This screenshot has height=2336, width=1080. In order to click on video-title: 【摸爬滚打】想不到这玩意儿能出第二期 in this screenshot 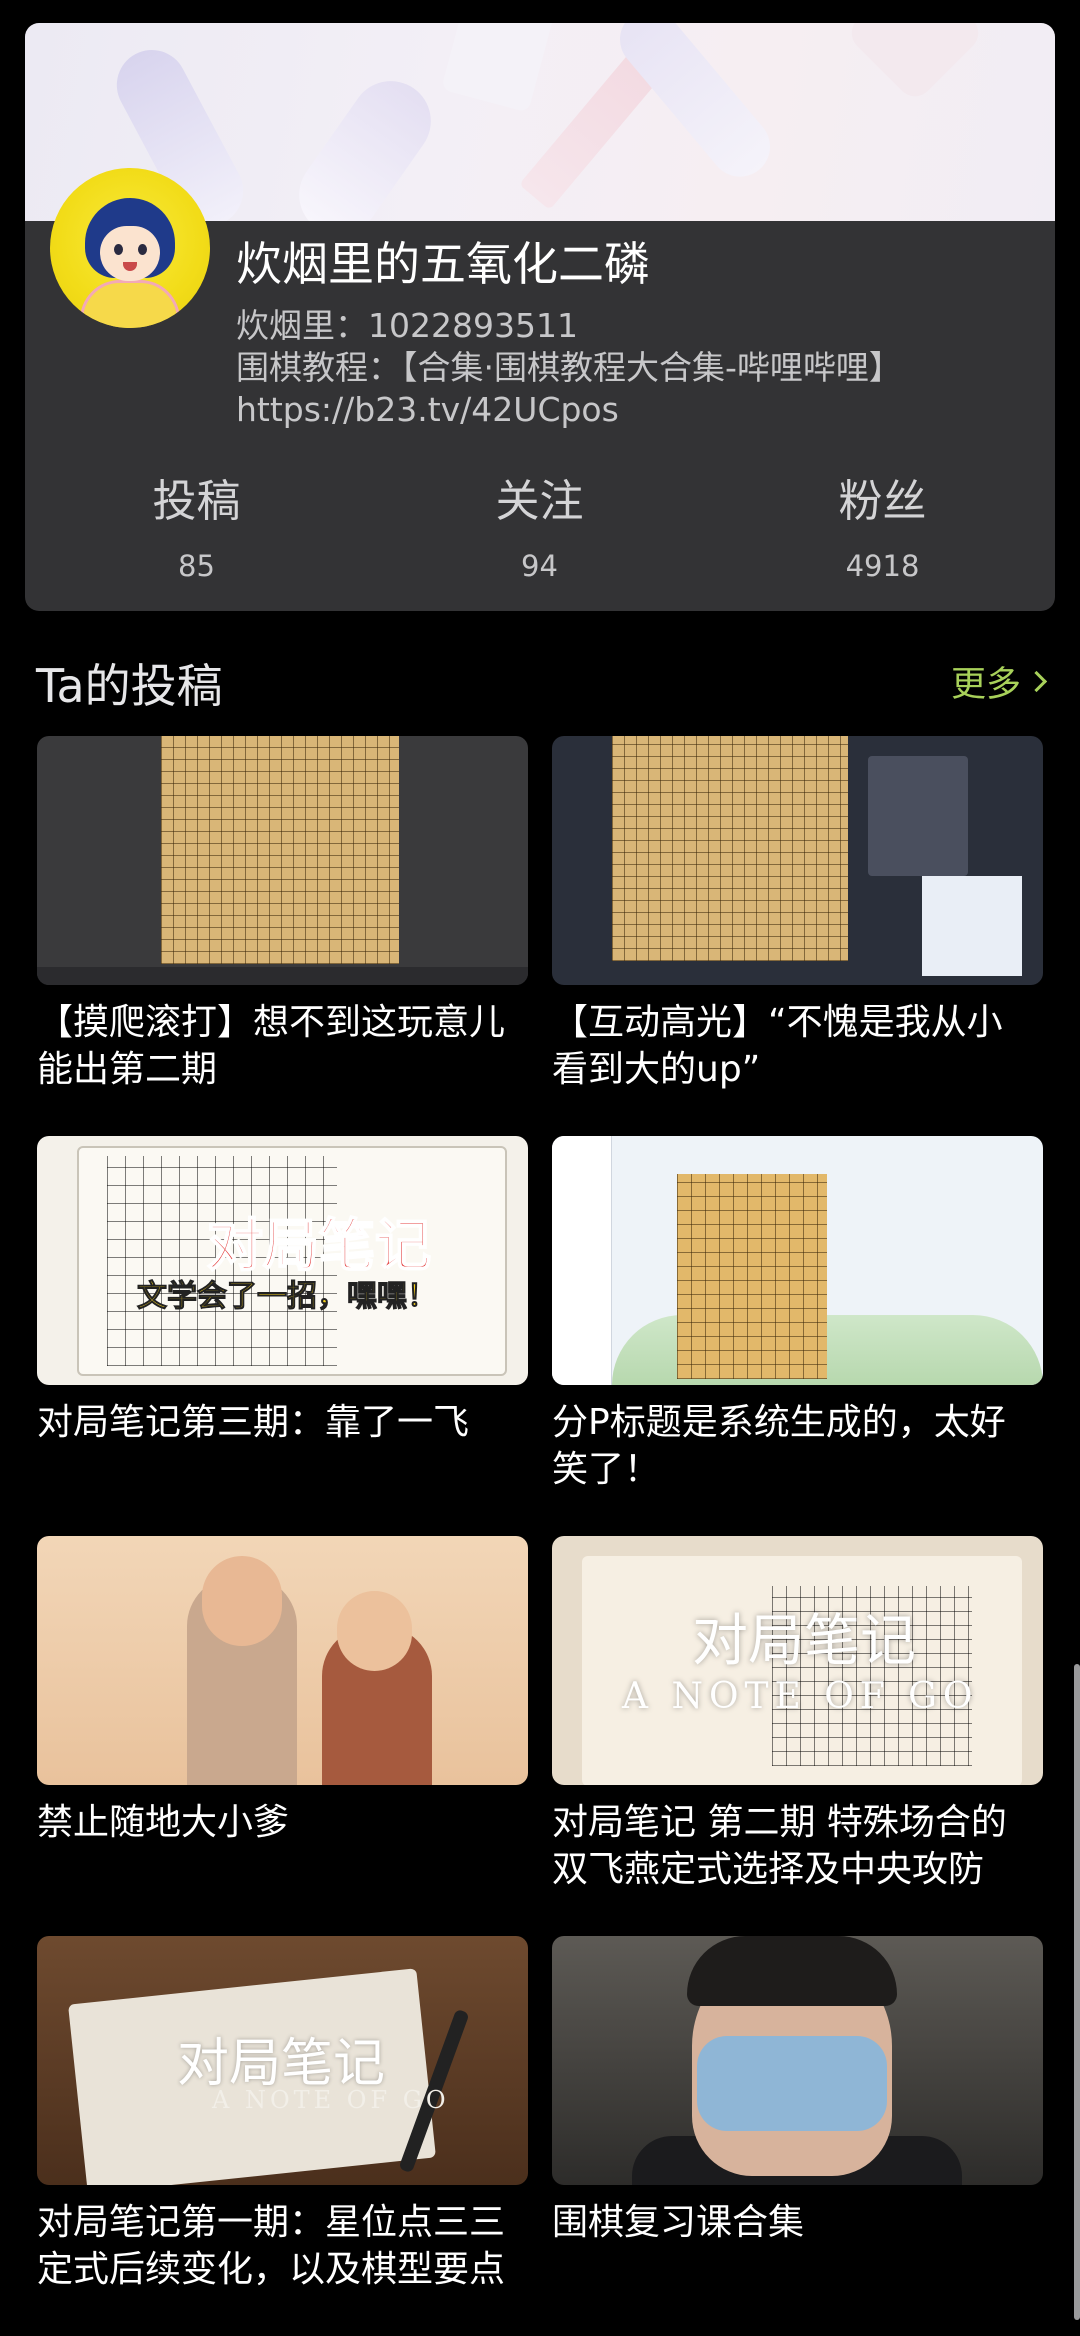, I will do `click(271, 1046)`.